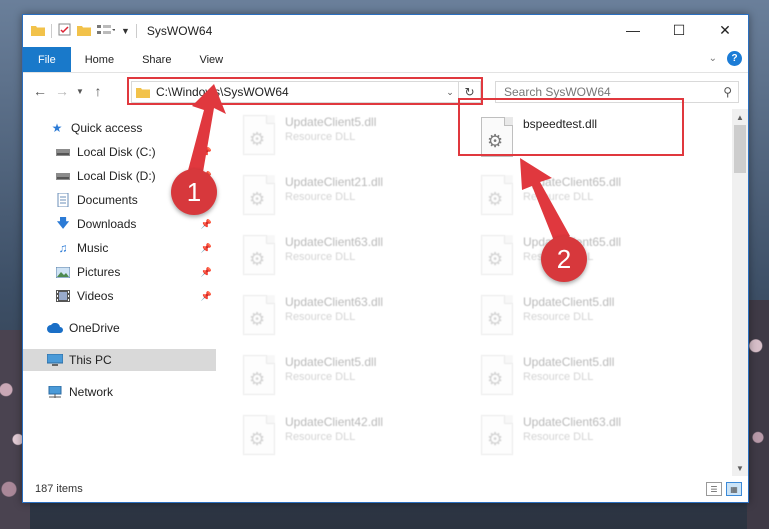  Describe the element at coordinates (740, 117) in the screenshot. I see `scroll-up-arrow-icon: ▲` at that location.